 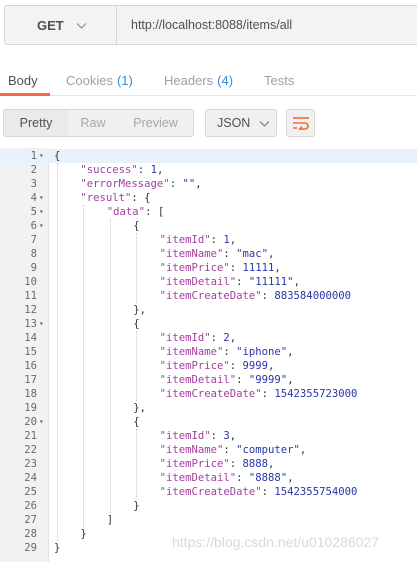 What do you see at coordinates (33, 226) in the screenshot?
I see `line-number: 6` at bounding box center [33, 226].